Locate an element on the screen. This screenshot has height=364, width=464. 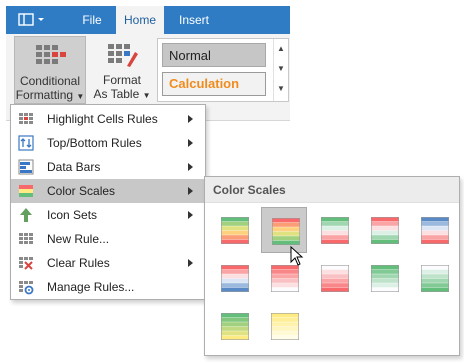
gallery-scroll-down-icon: ▼ is located at coordinates (281, 69).